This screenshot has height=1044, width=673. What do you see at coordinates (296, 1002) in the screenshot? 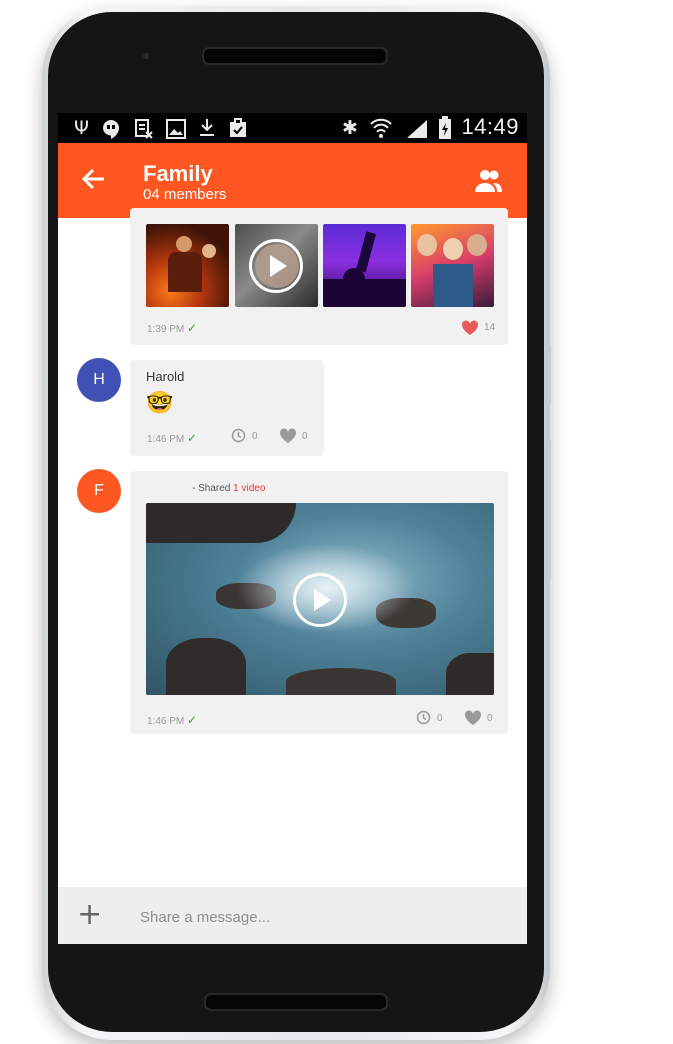
I see `bottom-speaker` at bounding box center [296, 1002].